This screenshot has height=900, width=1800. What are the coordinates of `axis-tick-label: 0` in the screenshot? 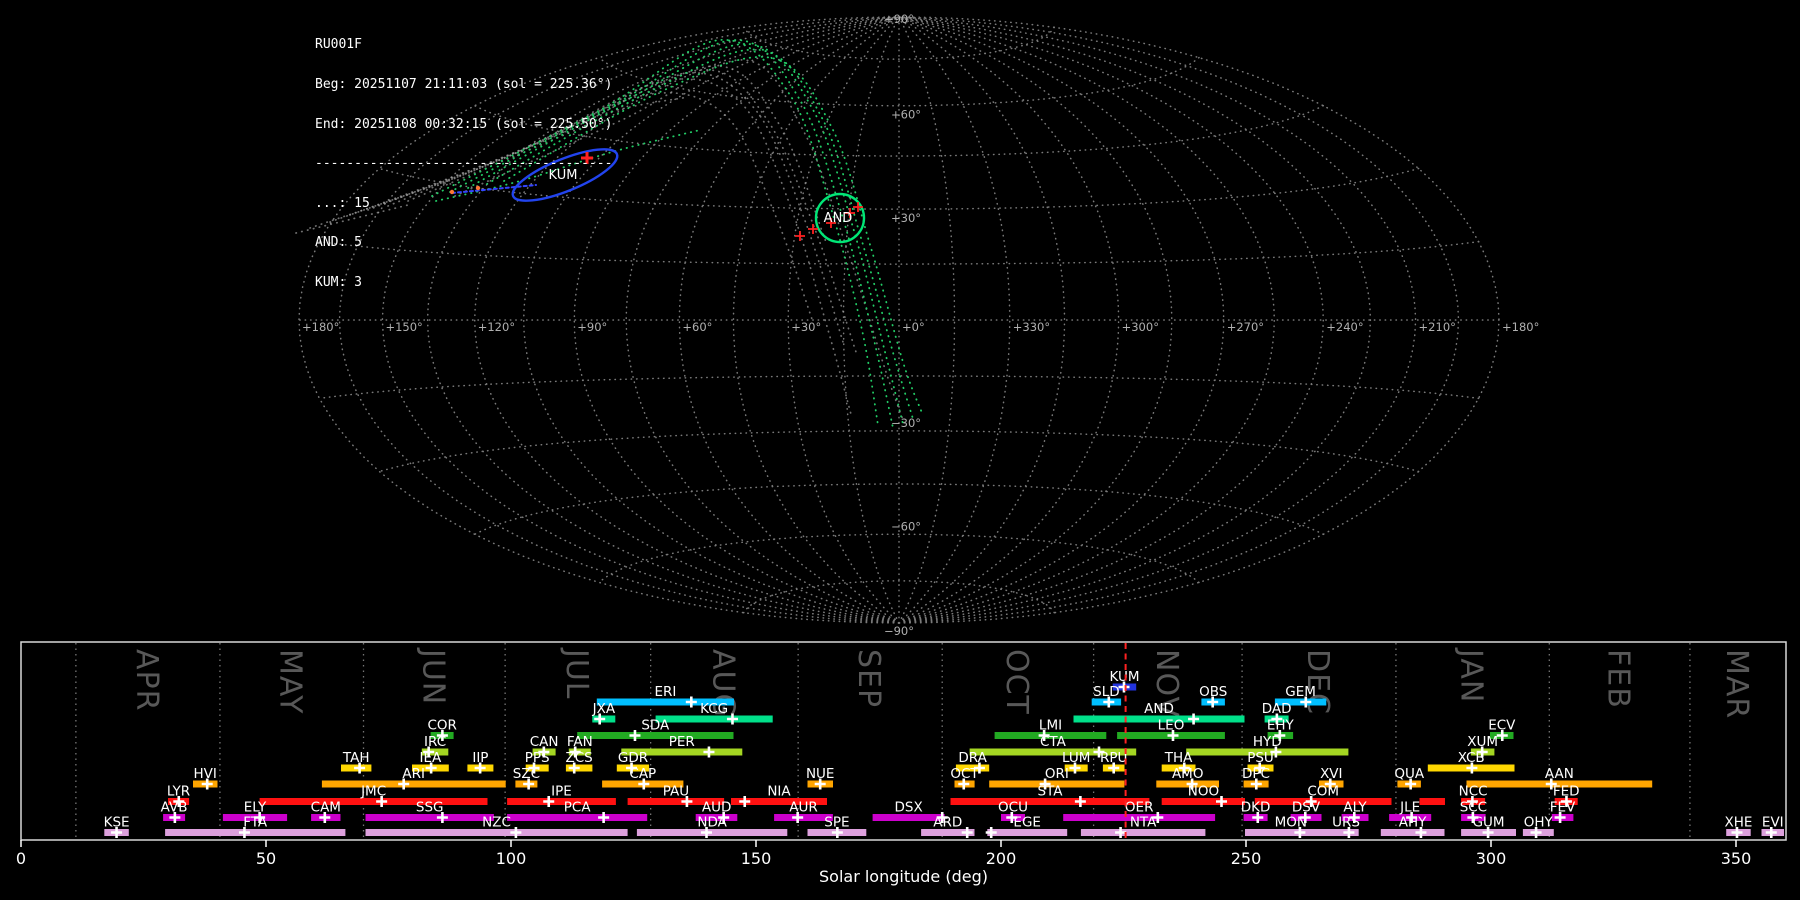 It's located at (21, 858).